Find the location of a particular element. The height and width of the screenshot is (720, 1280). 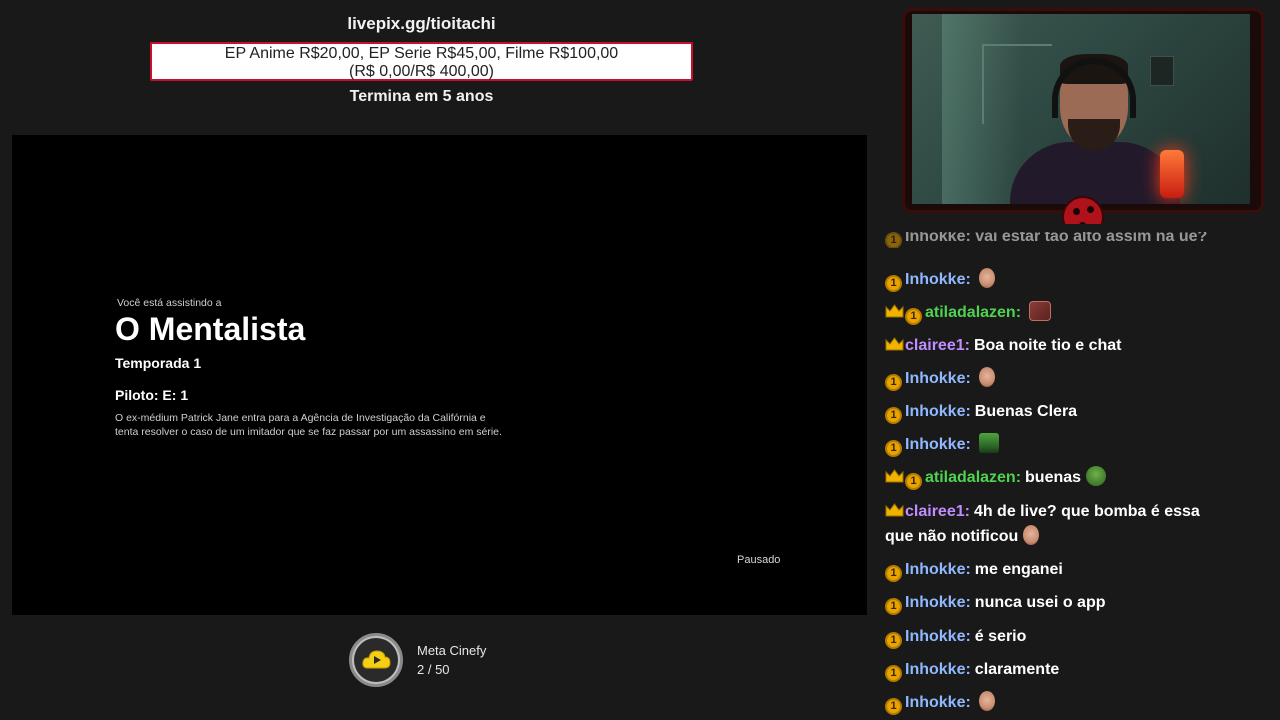

emote-car-icon is located at coordinates (989, 443).